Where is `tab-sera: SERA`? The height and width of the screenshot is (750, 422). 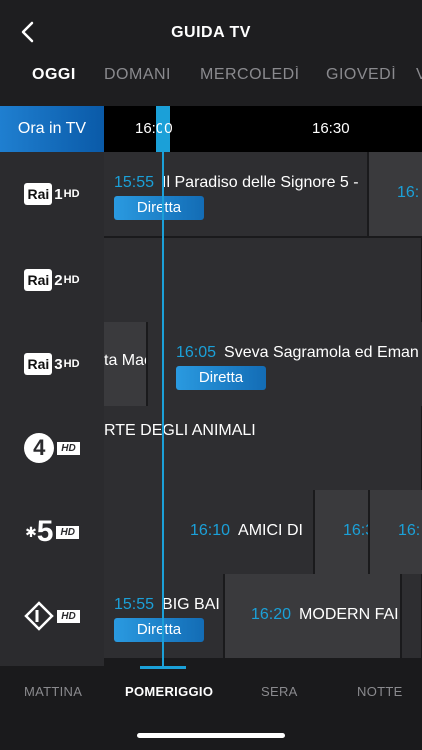
tab-sera: SERA is located at coordinates (279, 691).